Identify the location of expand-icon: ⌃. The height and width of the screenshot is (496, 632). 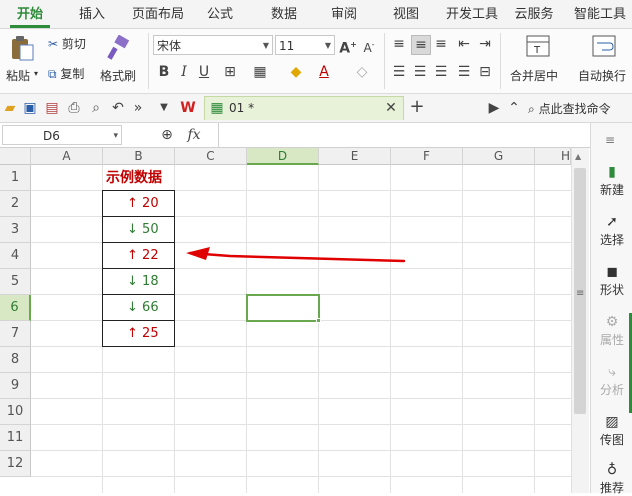
(514, 108).